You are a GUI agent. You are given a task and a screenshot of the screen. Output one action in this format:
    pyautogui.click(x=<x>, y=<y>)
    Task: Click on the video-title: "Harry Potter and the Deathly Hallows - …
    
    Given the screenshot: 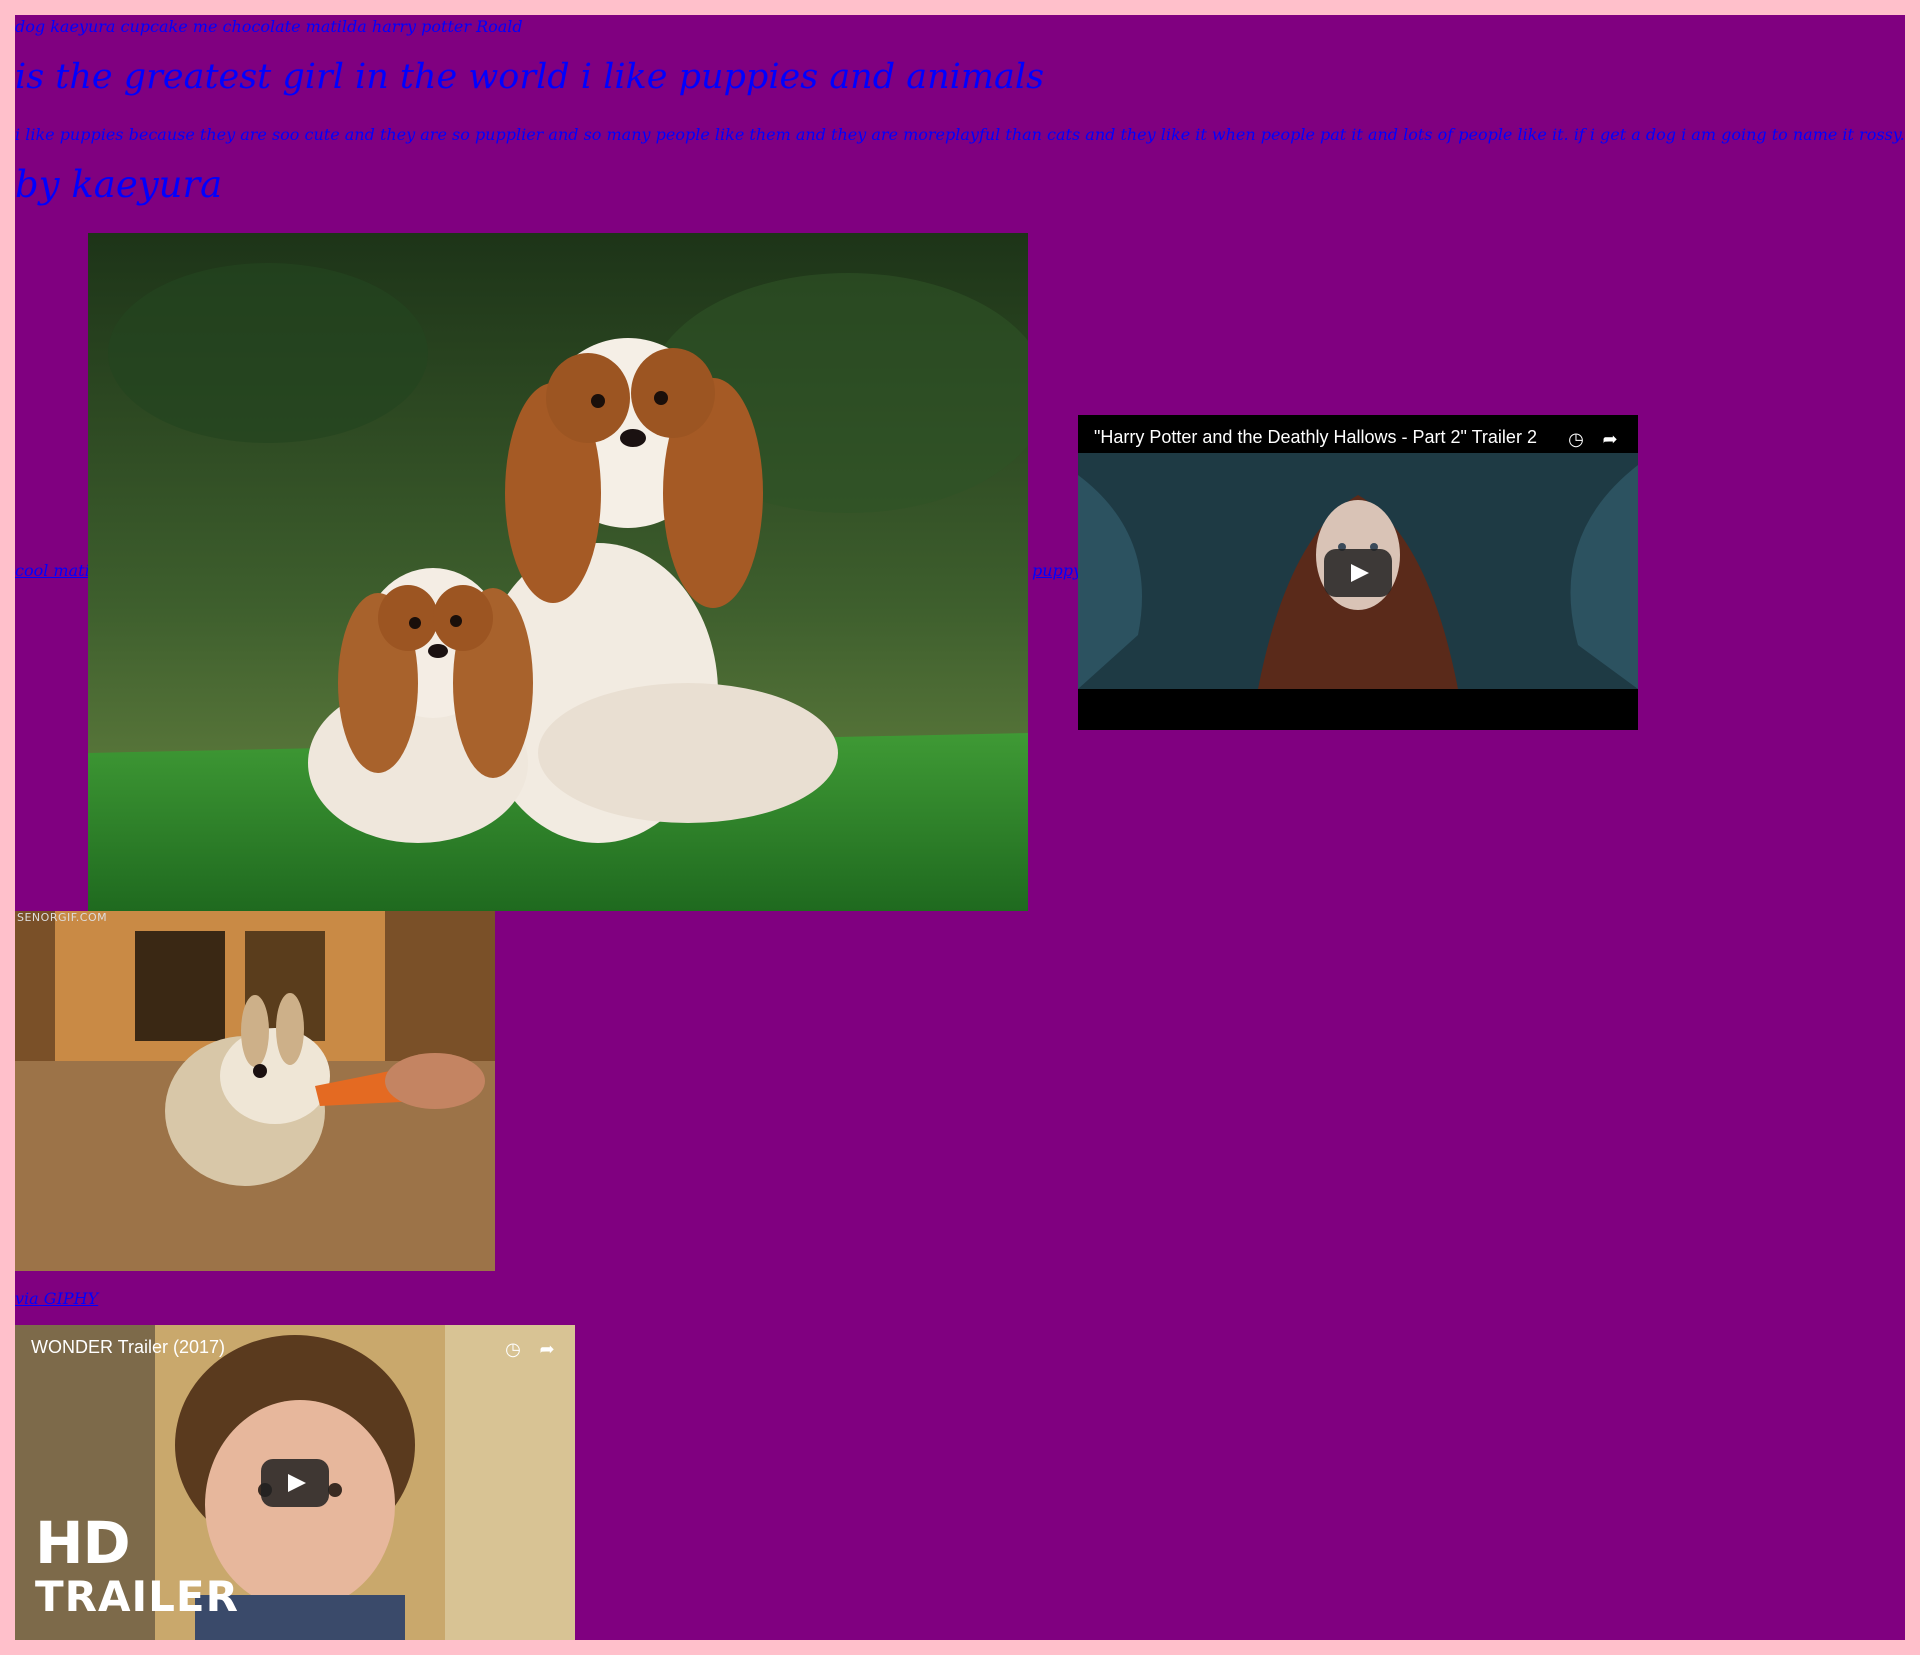 What is the action you would take?
    pyautogui.click(x=1315, y=437)
    